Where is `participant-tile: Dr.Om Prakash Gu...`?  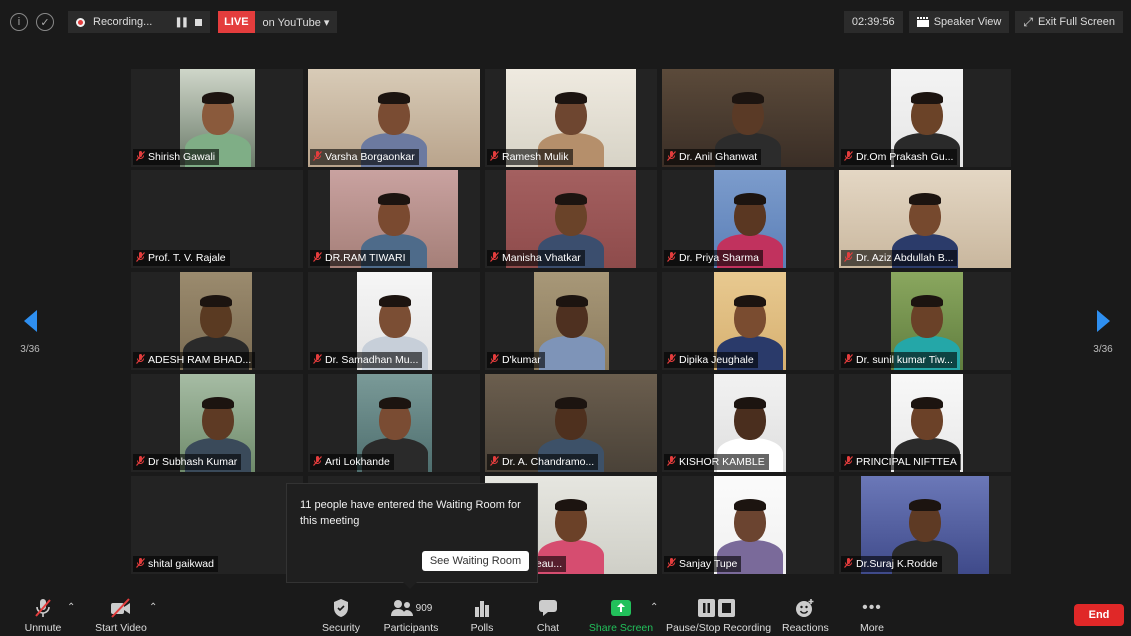
participant-tile: Dr.Om Prakash Gu... is located at coordinates (925, 118).